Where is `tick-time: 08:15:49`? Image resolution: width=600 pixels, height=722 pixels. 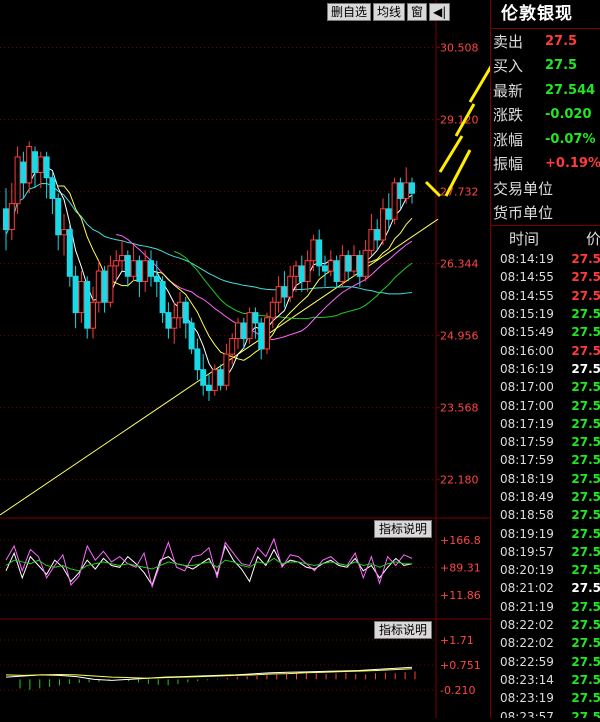
tick-time: 08:15:49 is located at coordinates (527, 332).